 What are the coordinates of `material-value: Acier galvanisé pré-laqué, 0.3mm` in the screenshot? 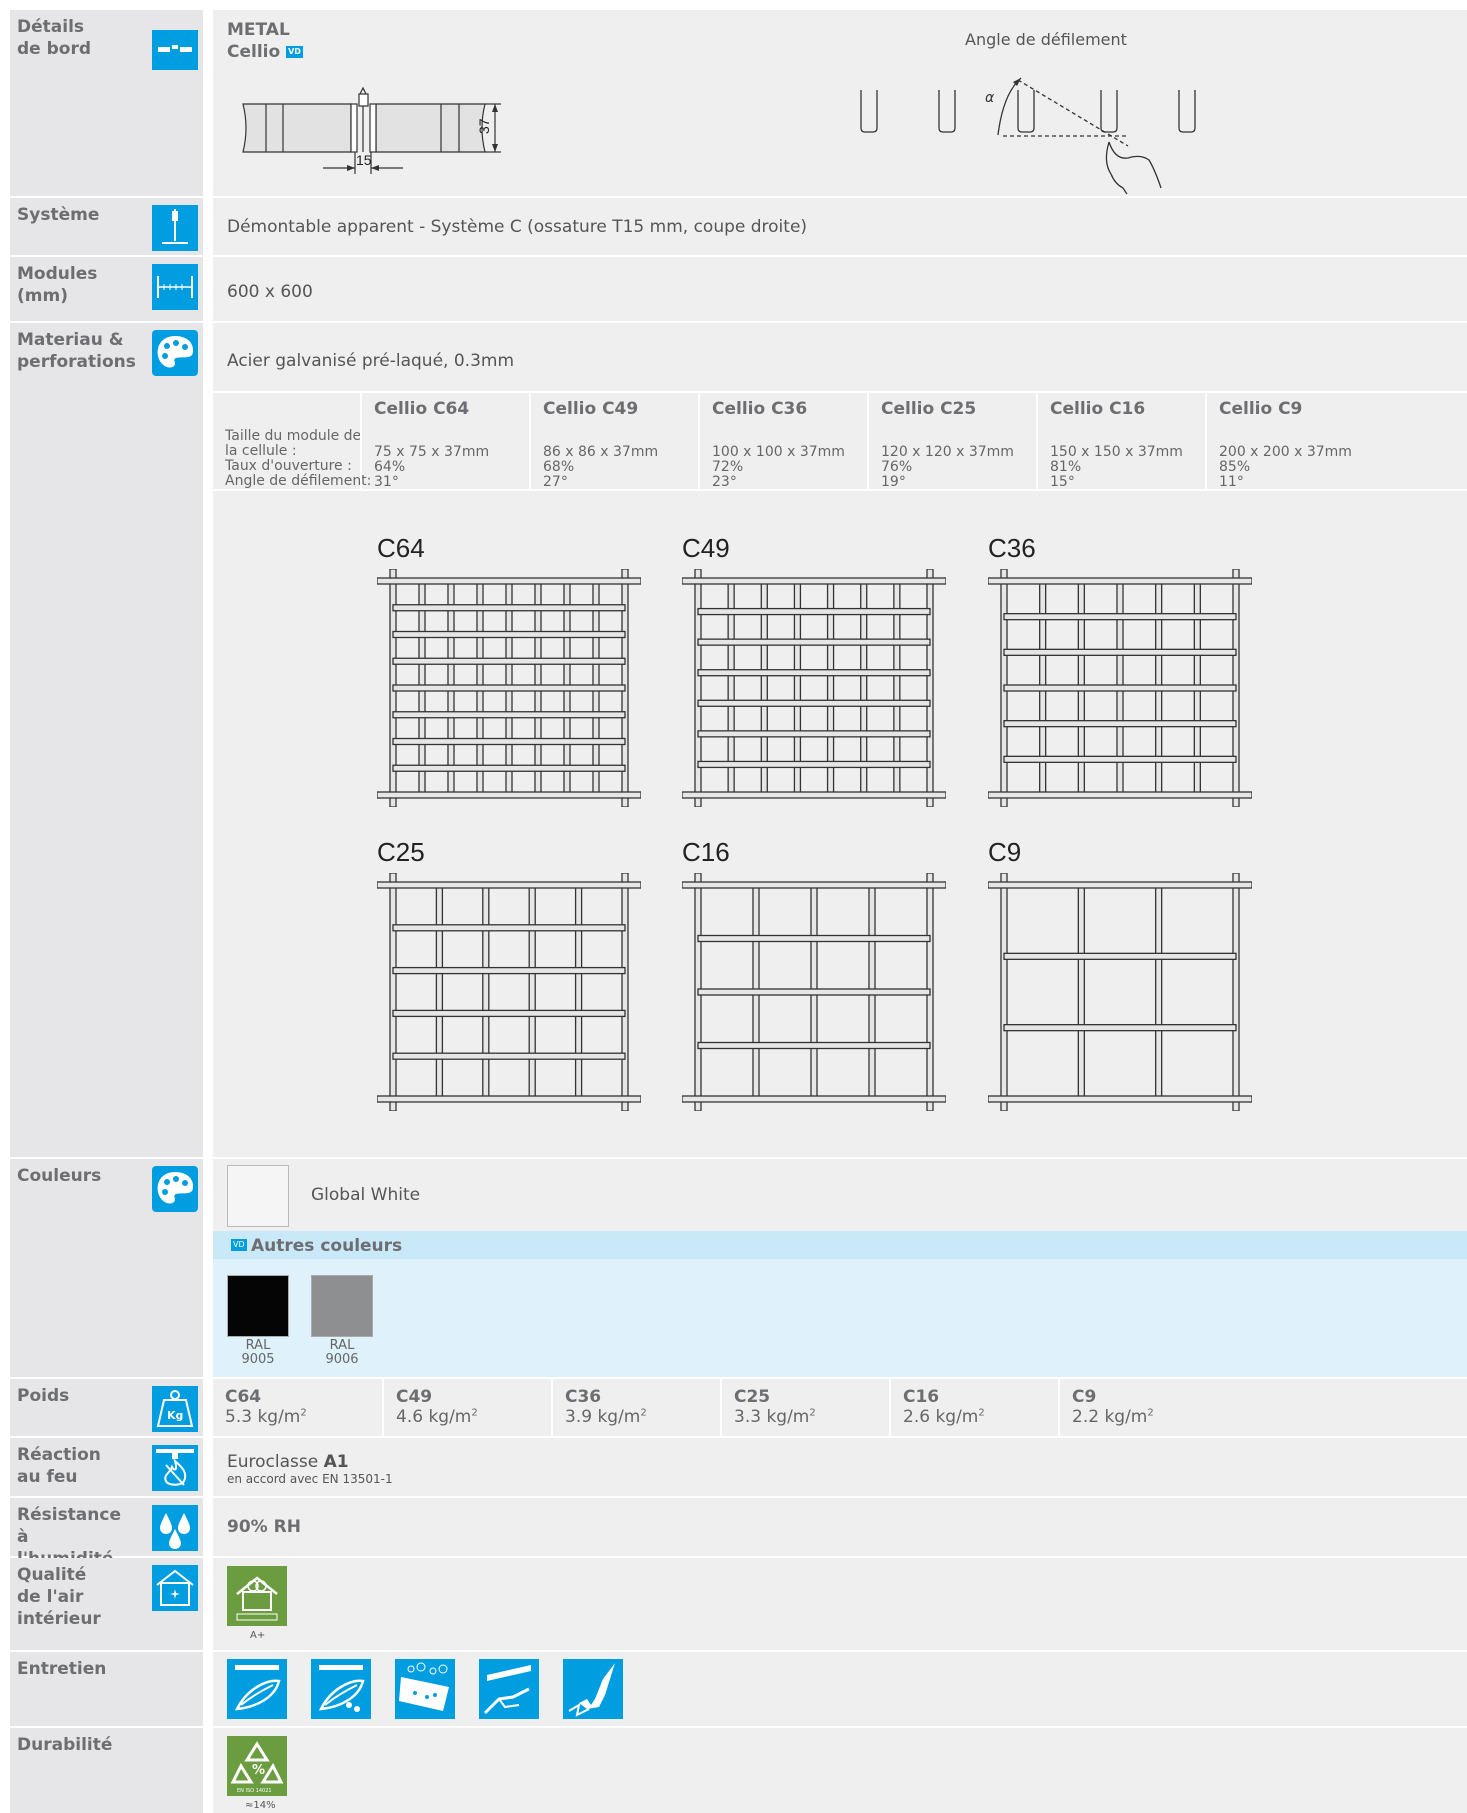 It's located at (371, 361).